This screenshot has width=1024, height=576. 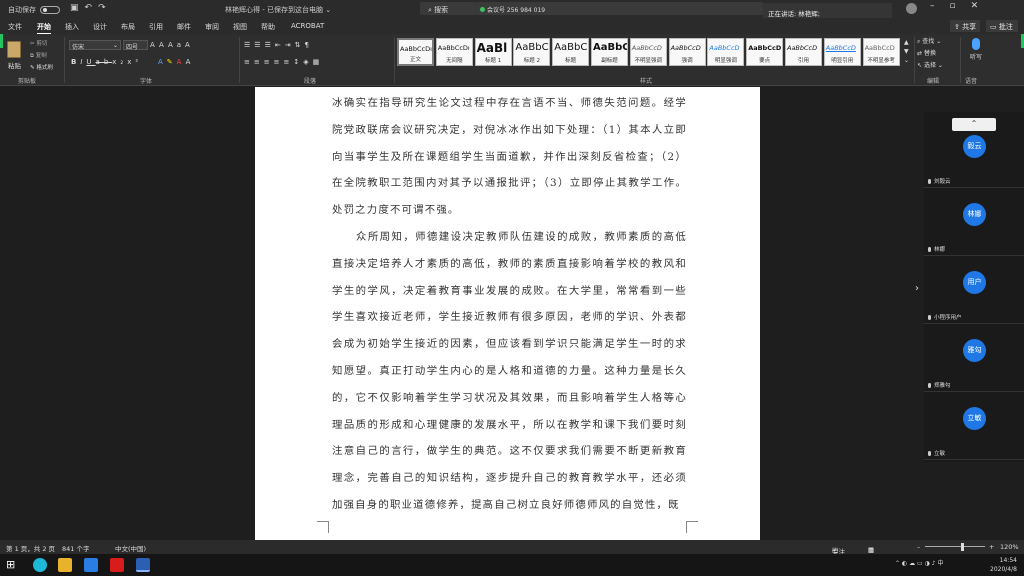 I want to click on acrobat-icon, so click(x=117, y=565).